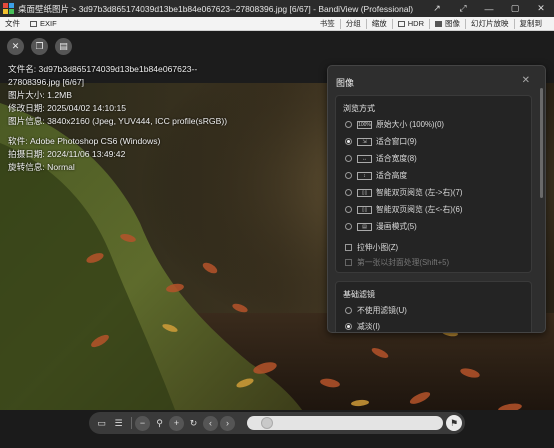  I want to click on shrink-icon: ↗, so click(437, 8).